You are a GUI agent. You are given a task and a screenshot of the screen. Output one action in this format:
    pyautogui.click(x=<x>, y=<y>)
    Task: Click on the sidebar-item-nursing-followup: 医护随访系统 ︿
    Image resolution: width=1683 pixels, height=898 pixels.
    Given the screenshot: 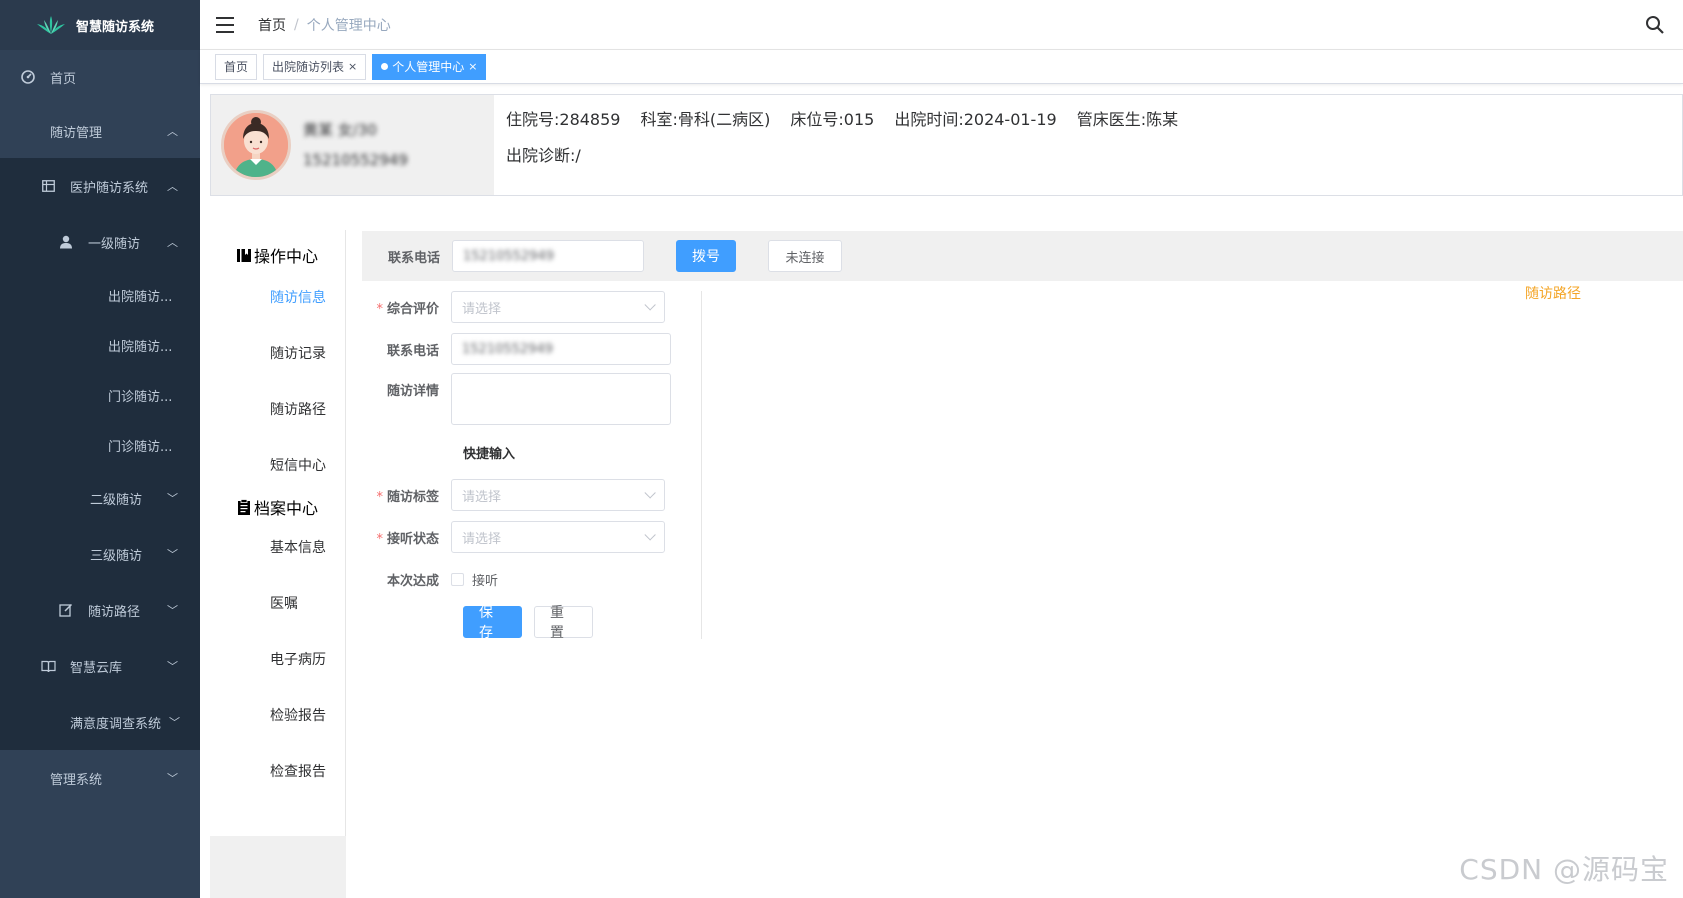 What is the action you would take?
    pyautogui.click(x=100, y=186)
    